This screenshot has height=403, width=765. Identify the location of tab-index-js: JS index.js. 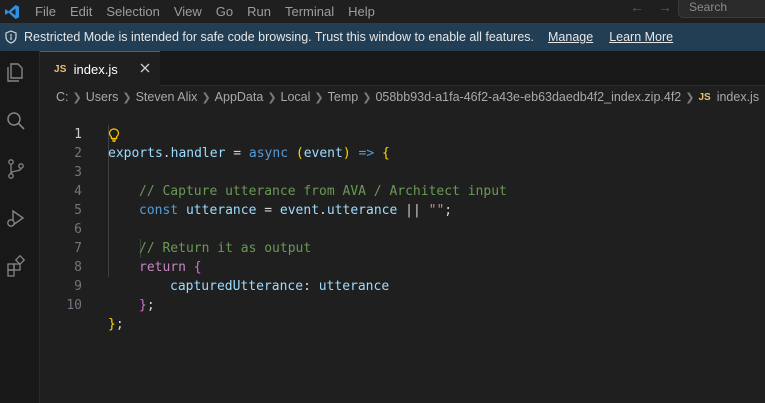
(100, 68).